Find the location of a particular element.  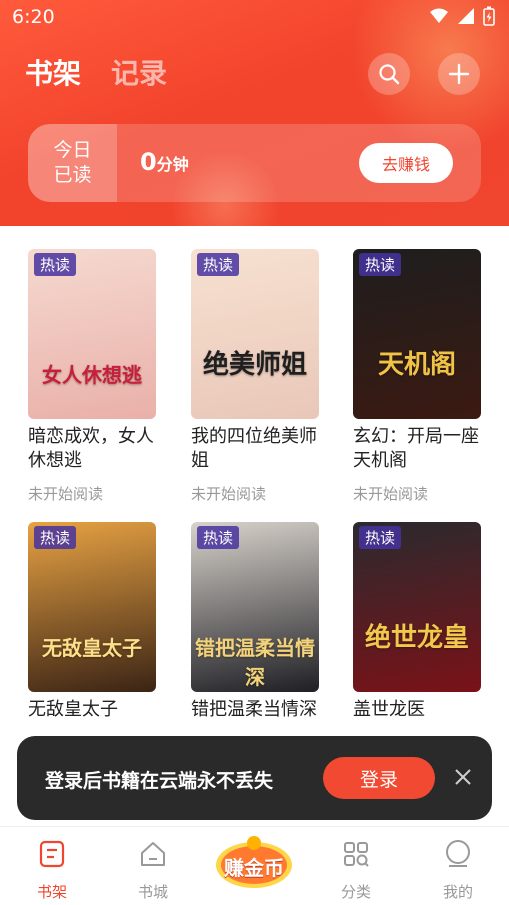

tab-history: 记录 is located at coordinates (139, 72).